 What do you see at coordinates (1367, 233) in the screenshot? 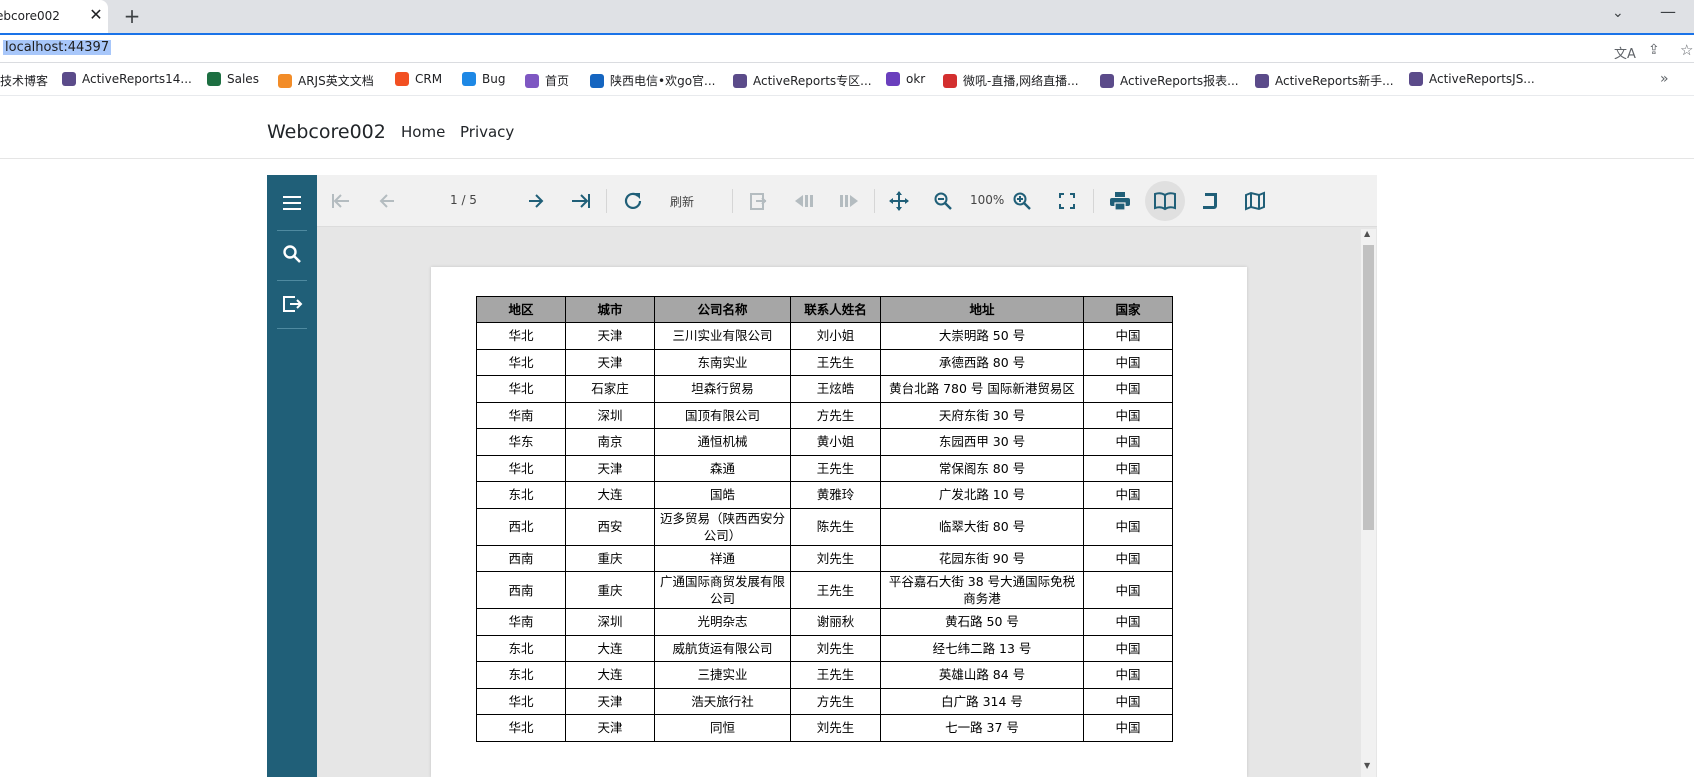
I see `scroll-up-icon: ▲` at bounding box center [1367, 233].